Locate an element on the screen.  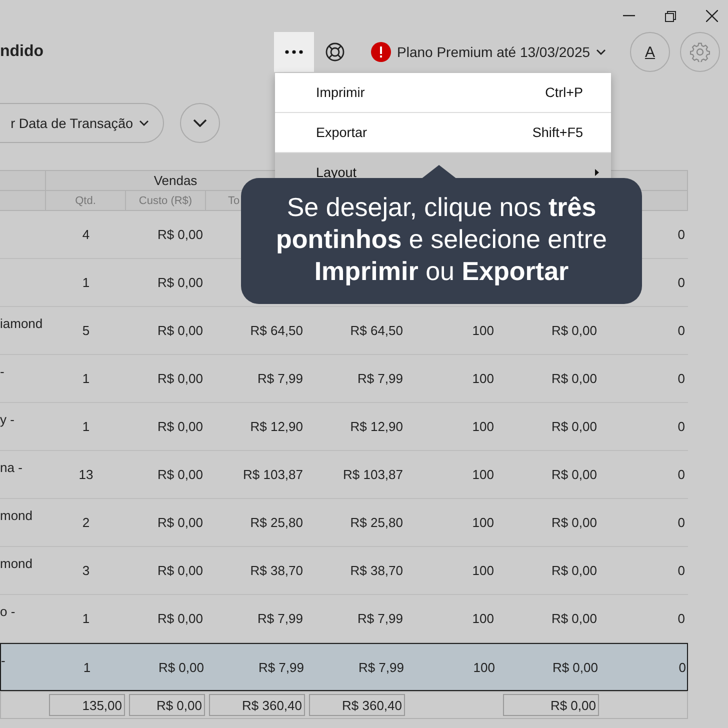
lifebuoy-icon is located at coordinates (335, 52).